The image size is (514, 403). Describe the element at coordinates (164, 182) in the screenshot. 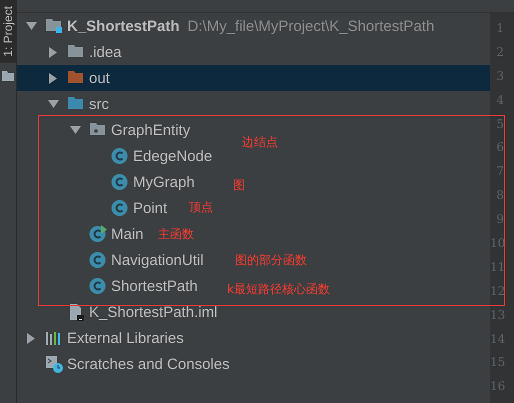

I see `item-label: MyGraph` at that location.